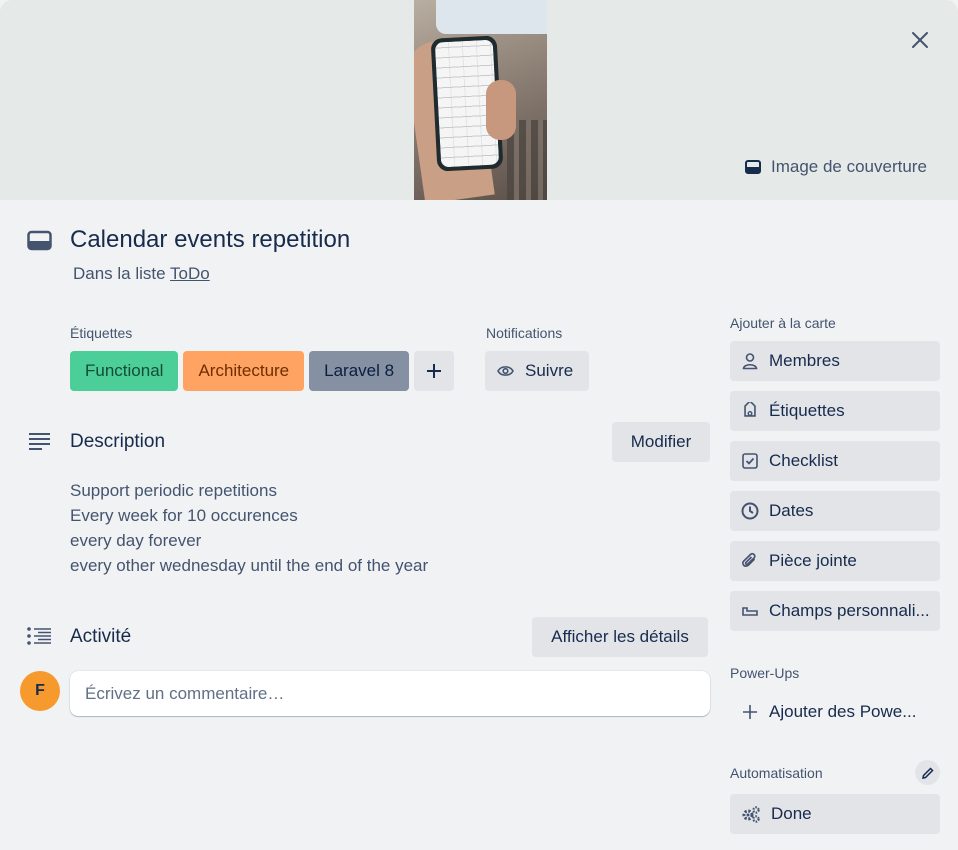 The height and width of the screenshot is (850, 958). Describe the element at coordinates (807, 410) in the screenshot. I see `labels-label: Étiquettes` at that location.